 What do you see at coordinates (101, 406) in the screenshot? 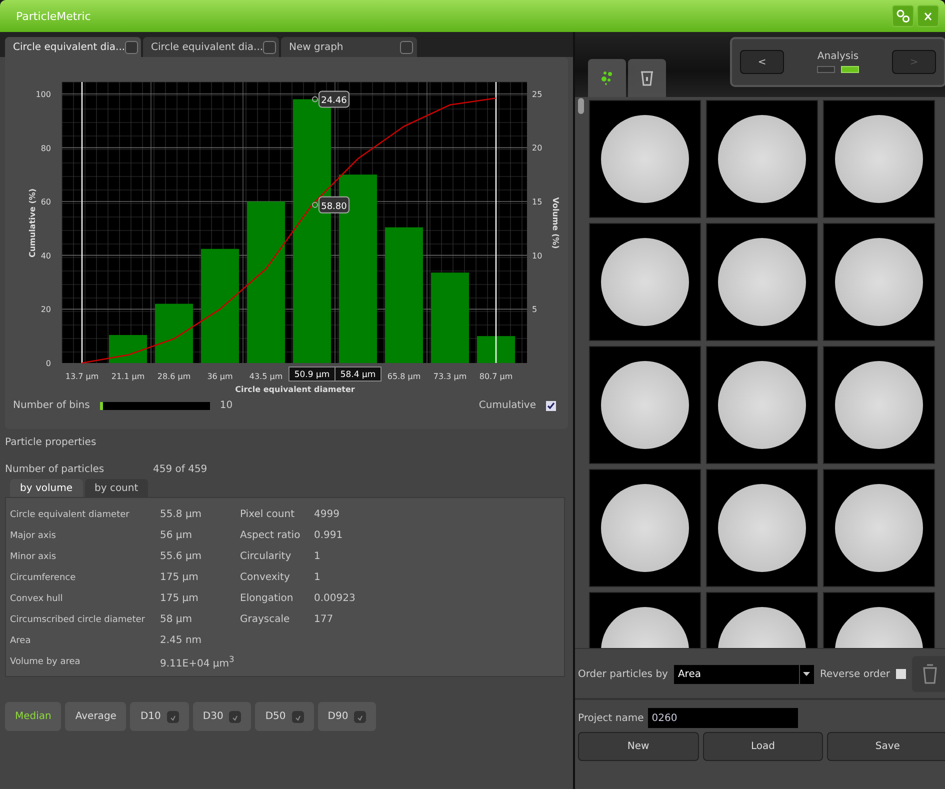
I see `slider-fill` at bounding box center [101, 406].